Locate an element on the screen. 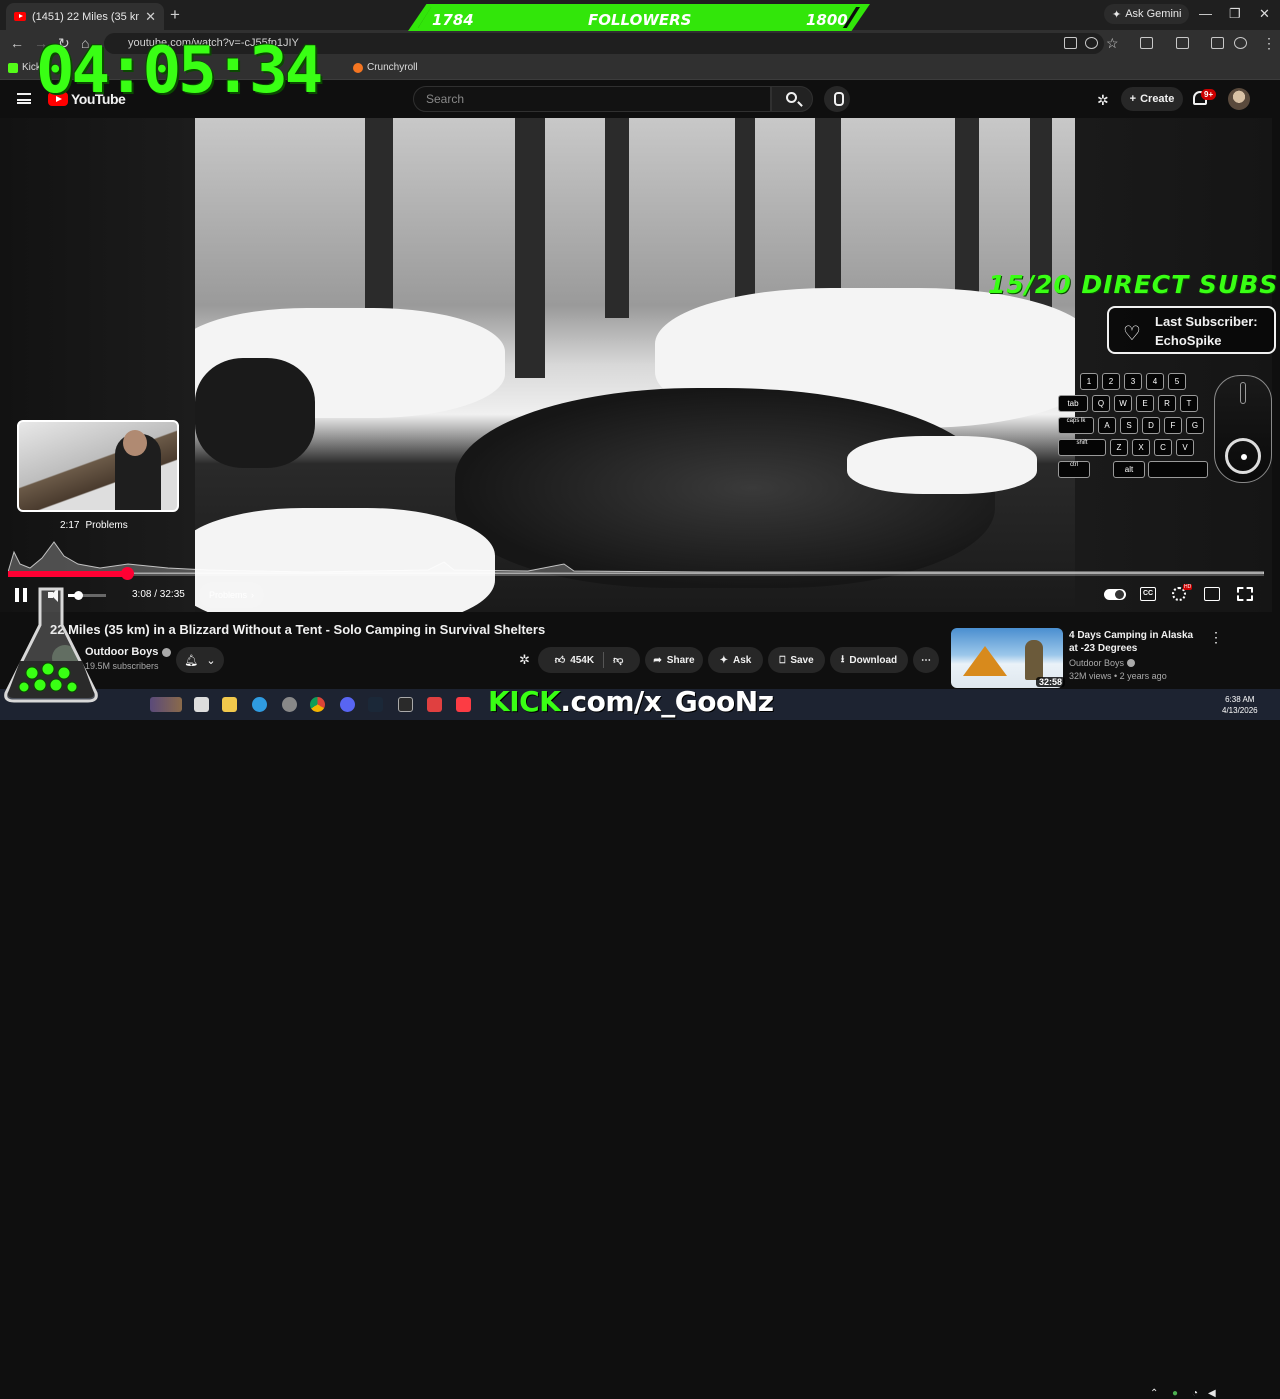 This screenshot has height=1399, width=1280. last-subscriber-name: EchoSpike is located at coordinates (1188, 340).